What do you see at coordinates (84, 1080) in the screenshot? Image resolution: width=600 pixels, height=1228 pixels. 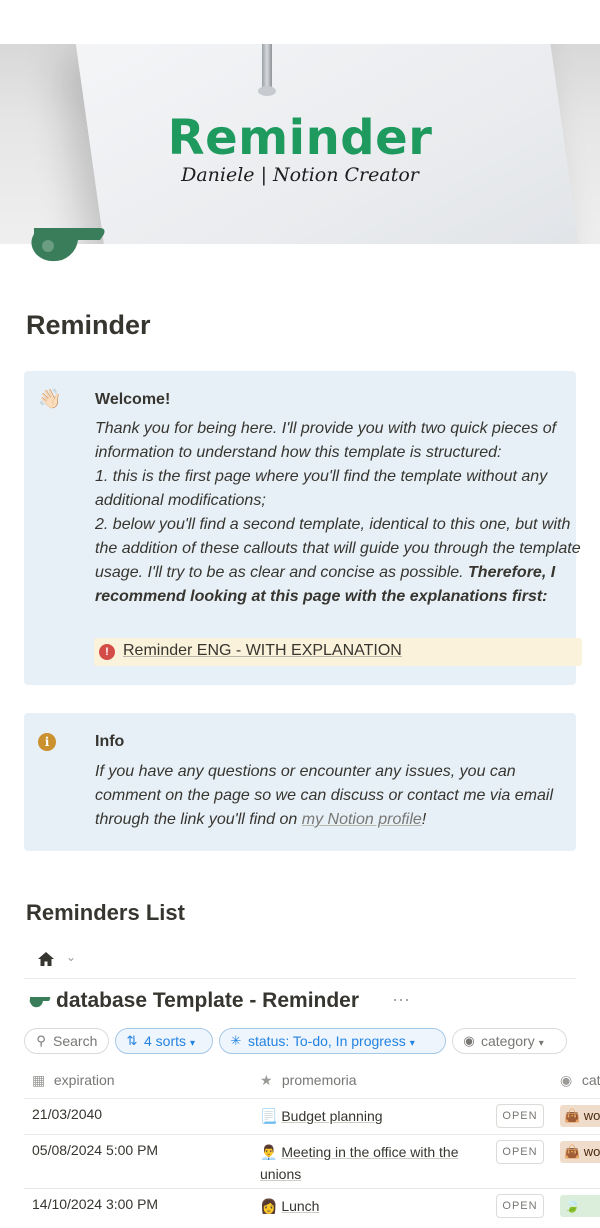 I see `column-label: expiration` at bounding box center [84, 1080].